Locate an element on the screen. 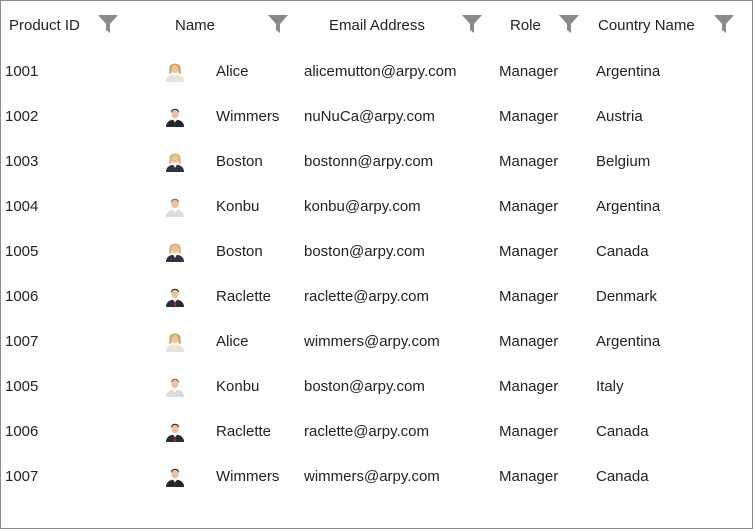 The height and width of the screenshot is (529, 753). cell-product-id: 1002 is located at coordinates (22, 116).